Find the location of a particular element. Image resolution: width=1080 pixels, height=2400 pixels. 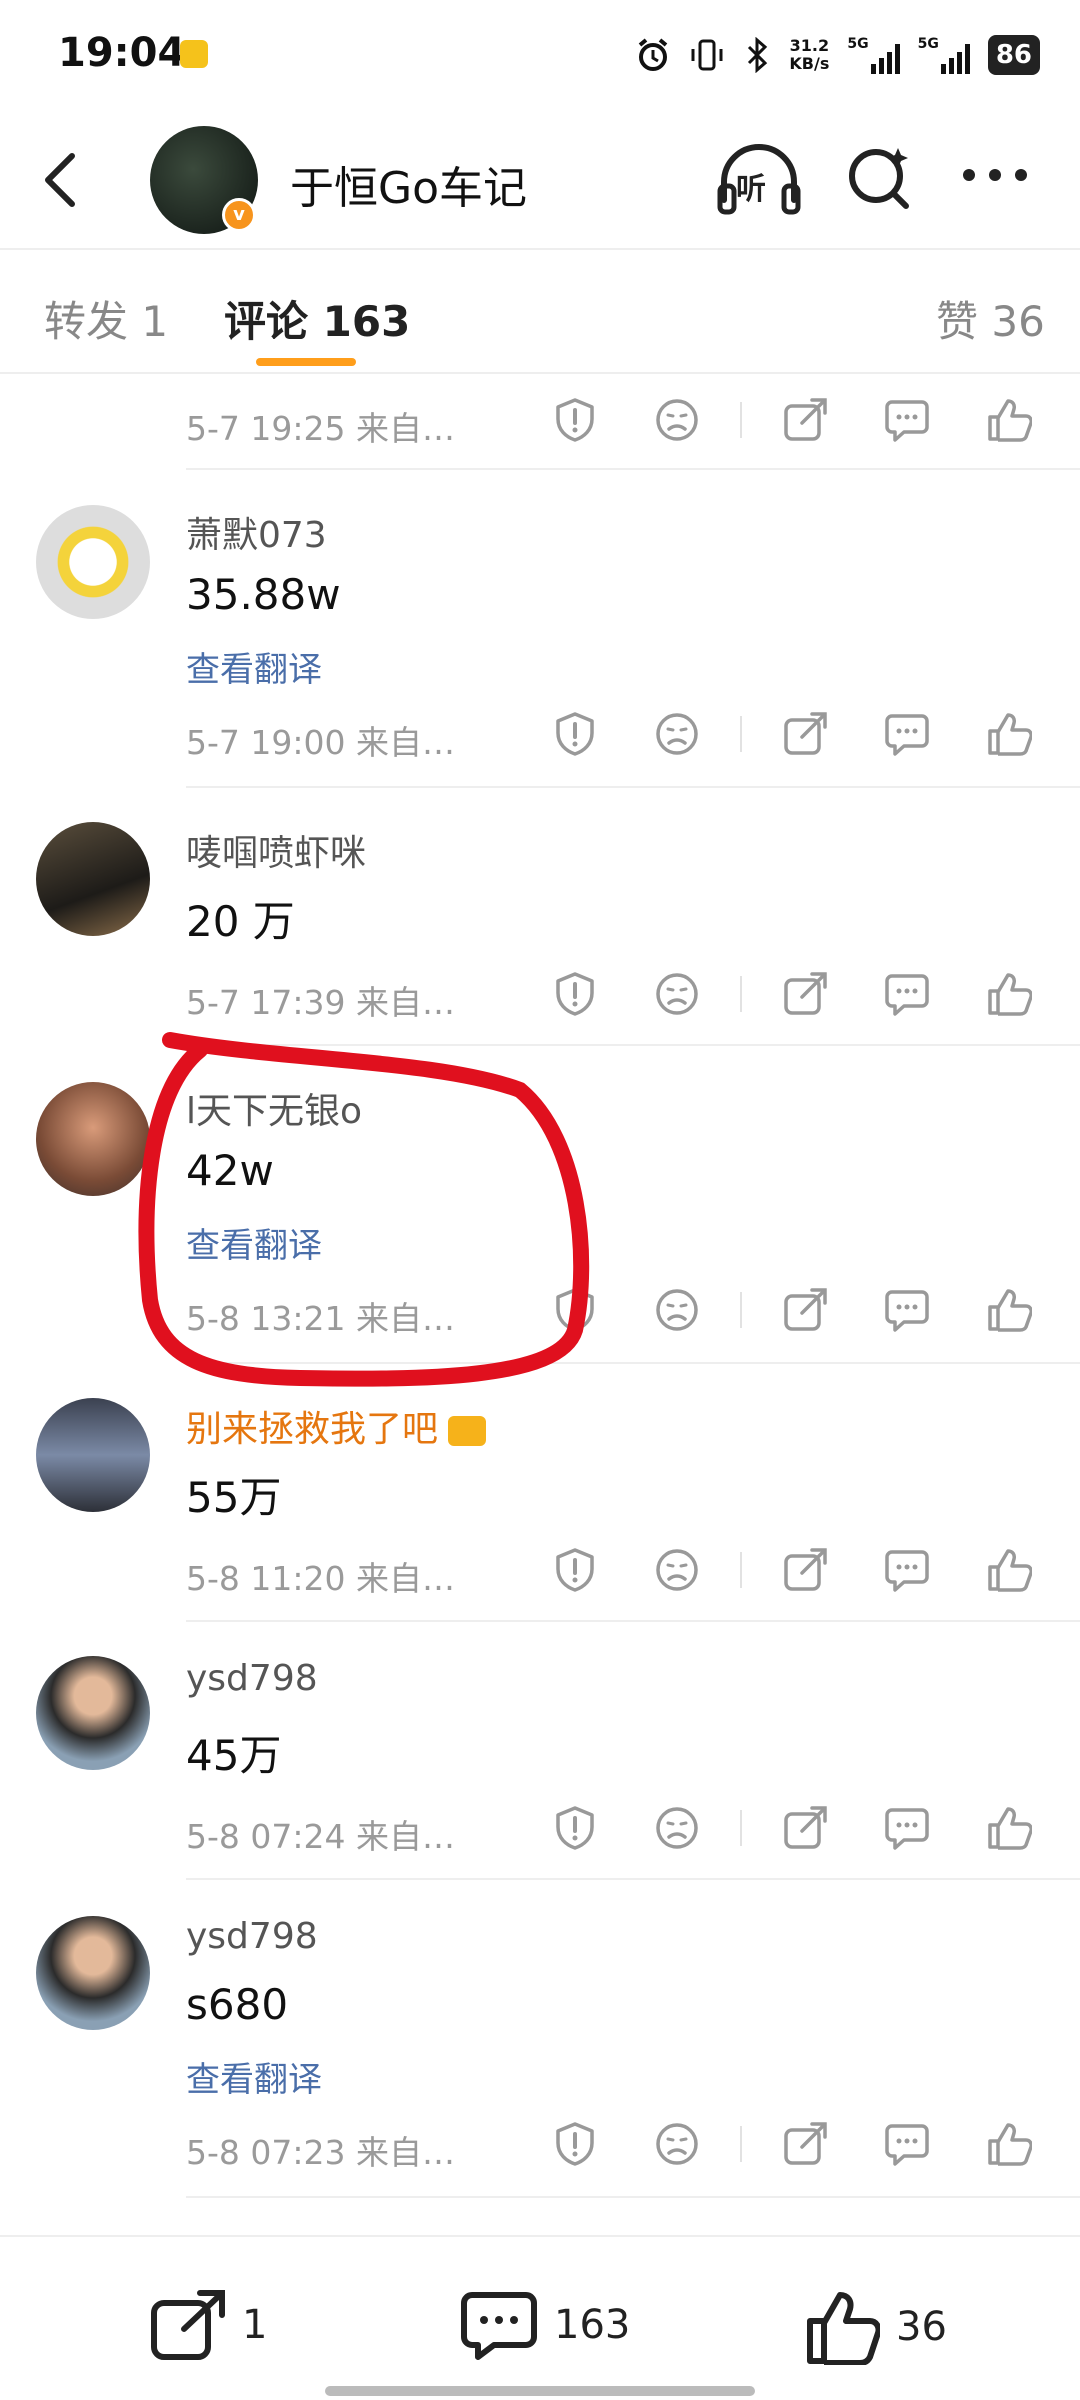

listen-button: 听 is located at coordinates (759, 180).